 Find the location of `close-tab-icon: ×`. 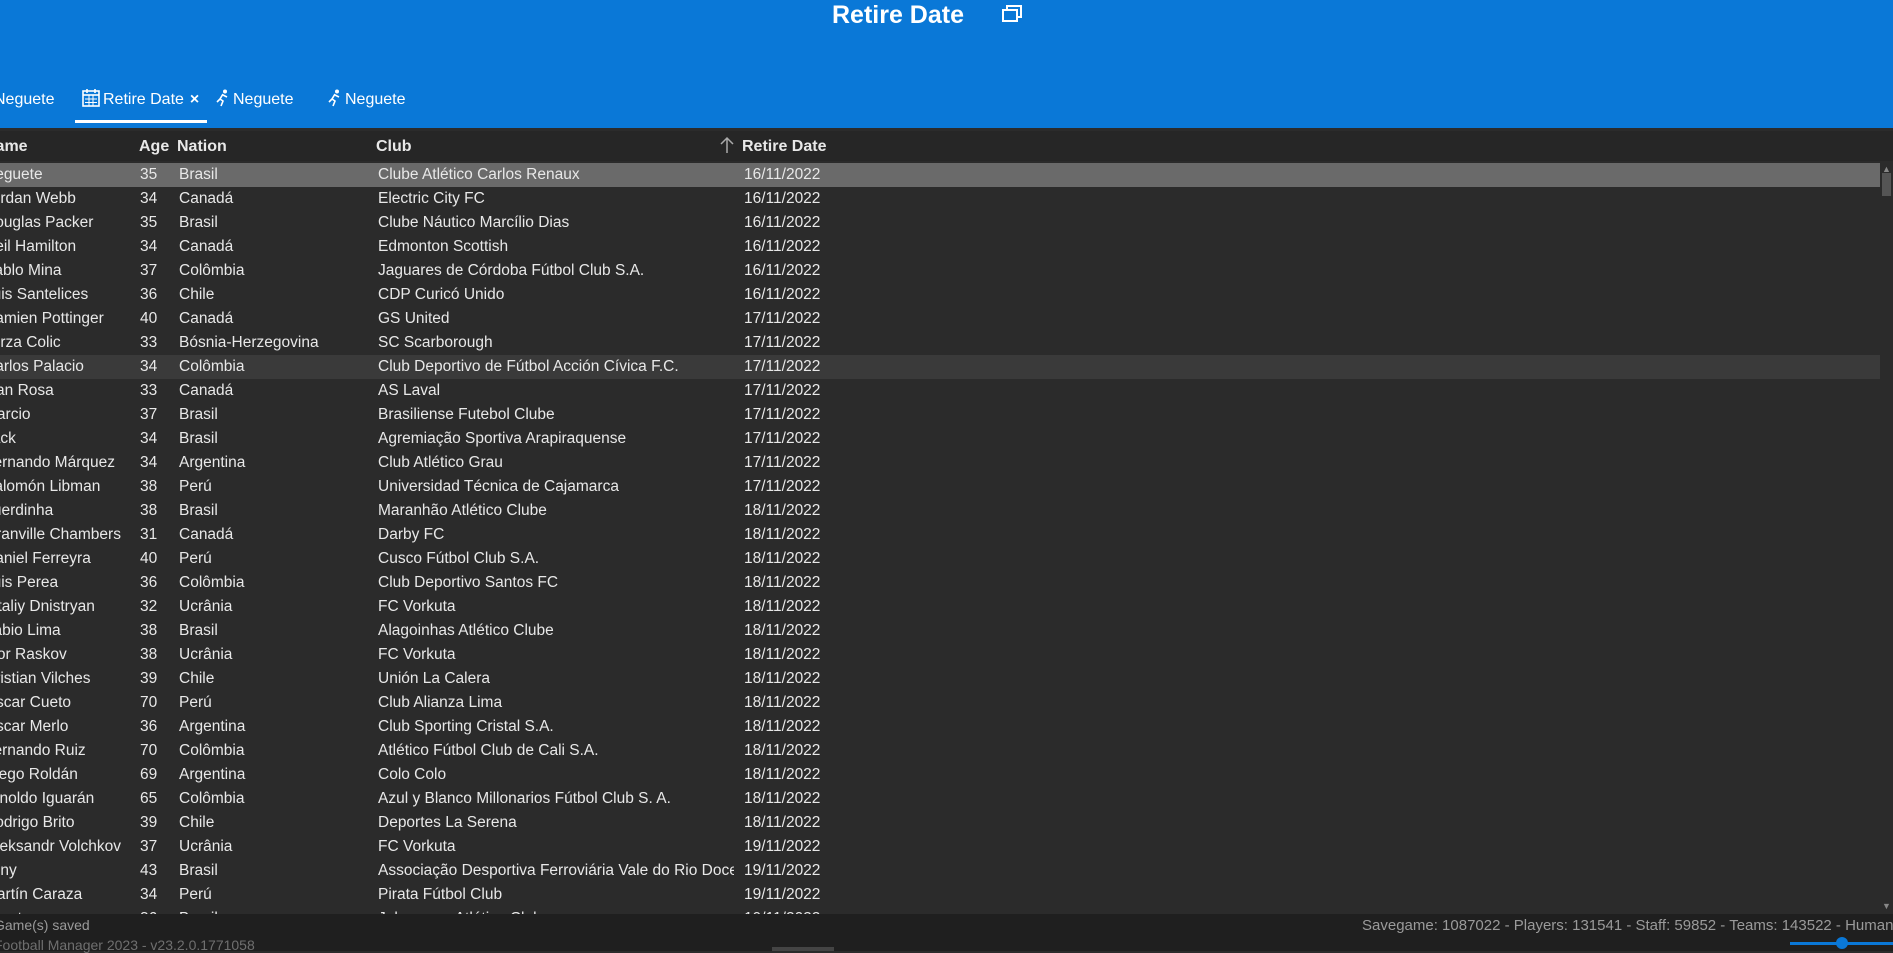

close-tab-icon: × is located at coordinates (194, 99).